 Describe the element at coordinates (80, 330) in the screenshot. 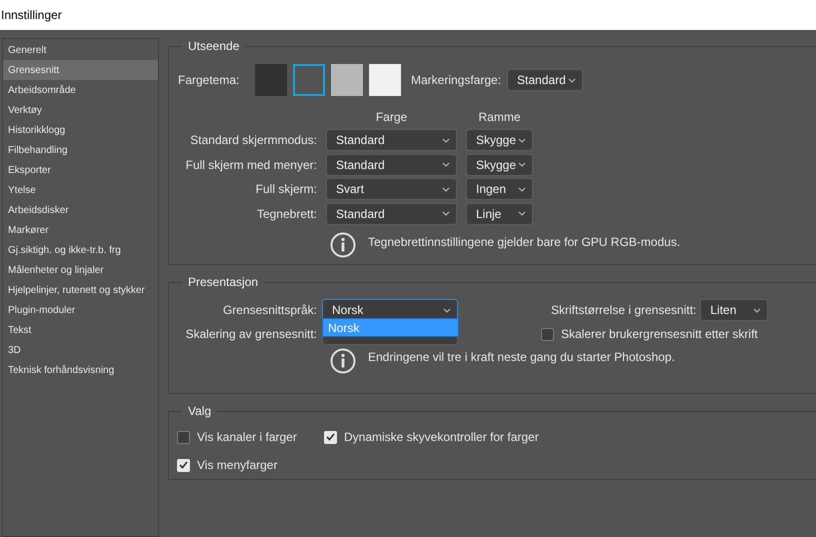

I see `sidebar-item: Tekst` at that location.